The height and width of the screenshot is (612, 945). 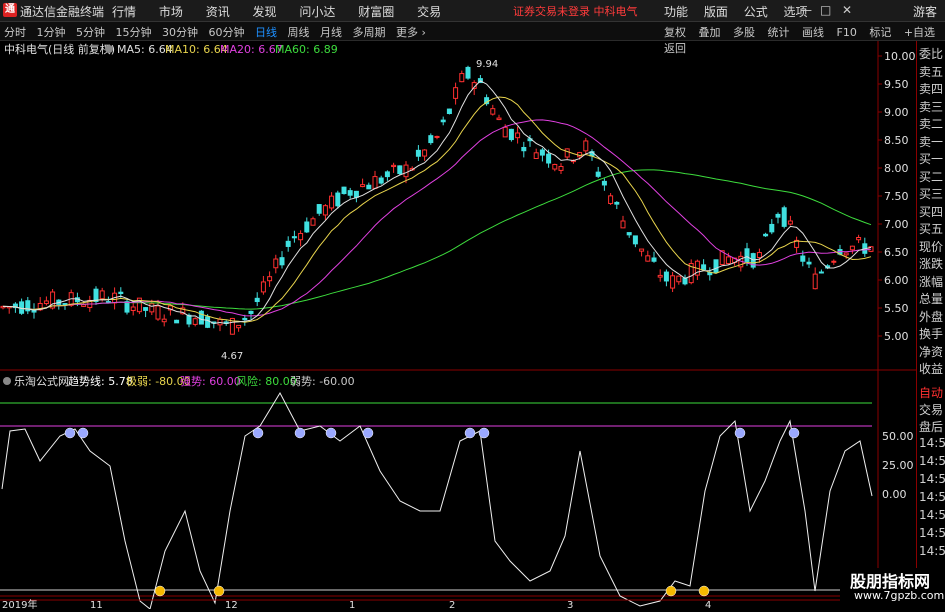 What do you see at coordinates (180, 32) in the screenshot?
I see `tab-30min: 30分钟` at bounding box center [180, 32].